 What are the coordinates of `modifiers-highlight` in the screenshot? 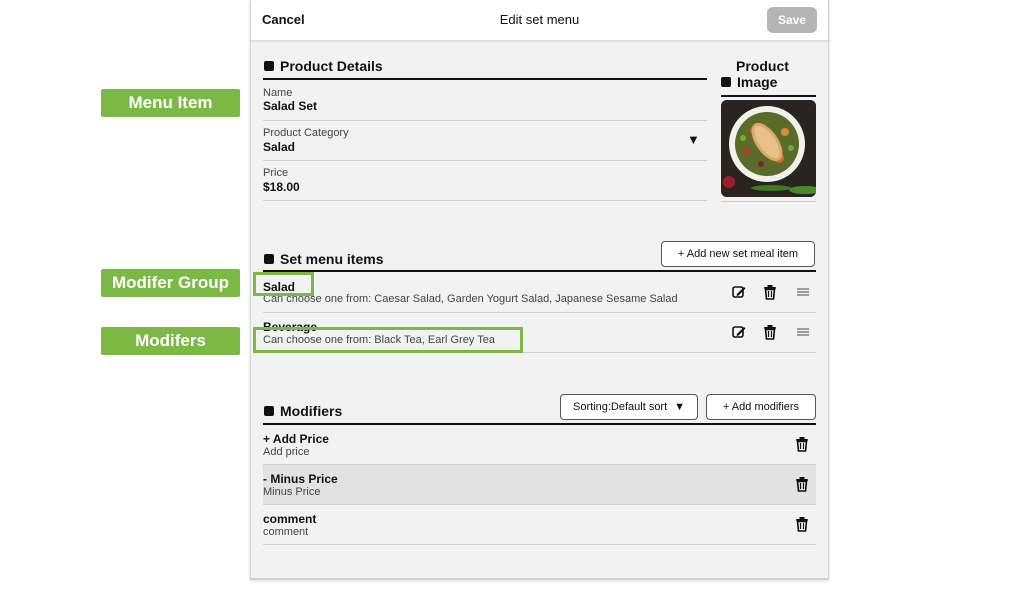 It's located at (388, 340).